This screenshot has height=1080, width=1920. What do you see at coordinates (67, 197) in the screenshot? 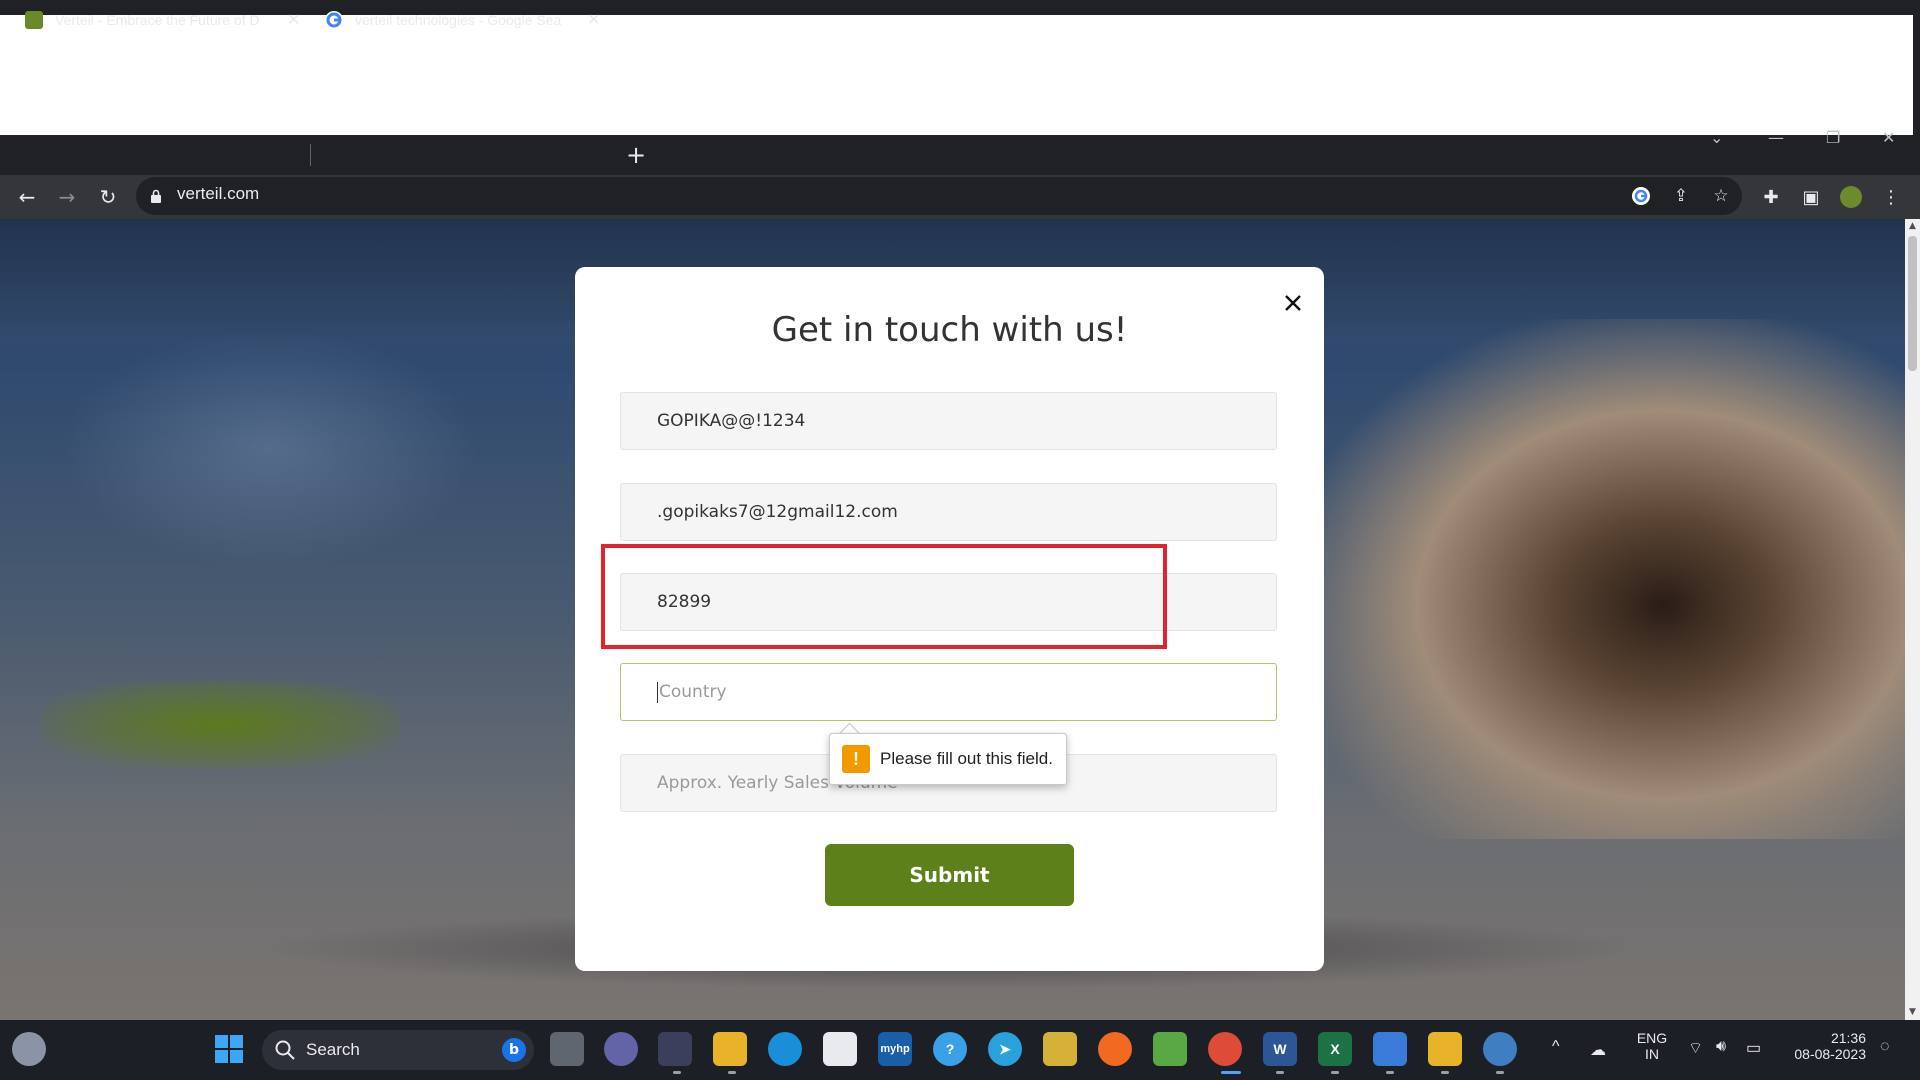
I see `forward-icon: →` at bounding box center [67, 197].